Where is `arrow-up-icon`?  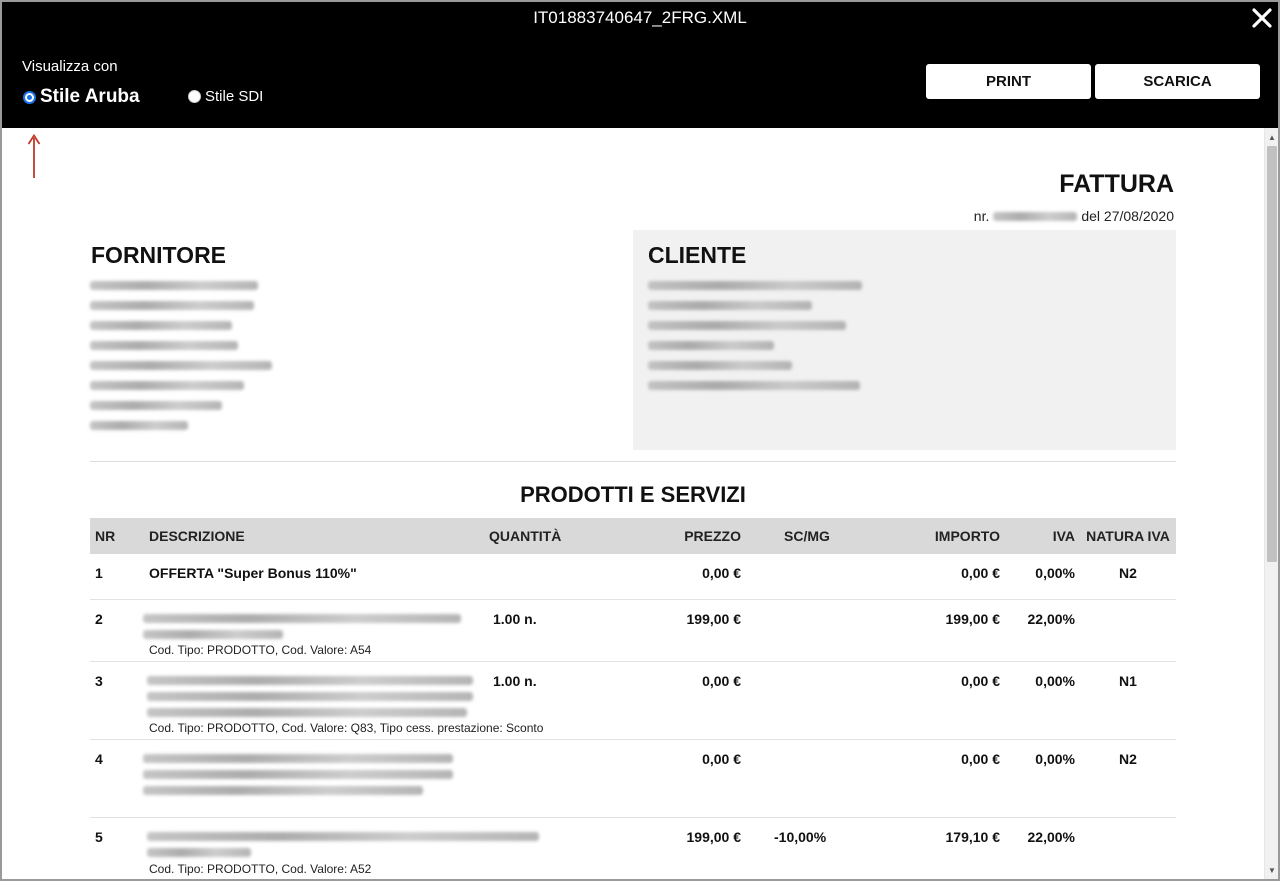
arrow-up-icon is located at coordinates (34, 156).